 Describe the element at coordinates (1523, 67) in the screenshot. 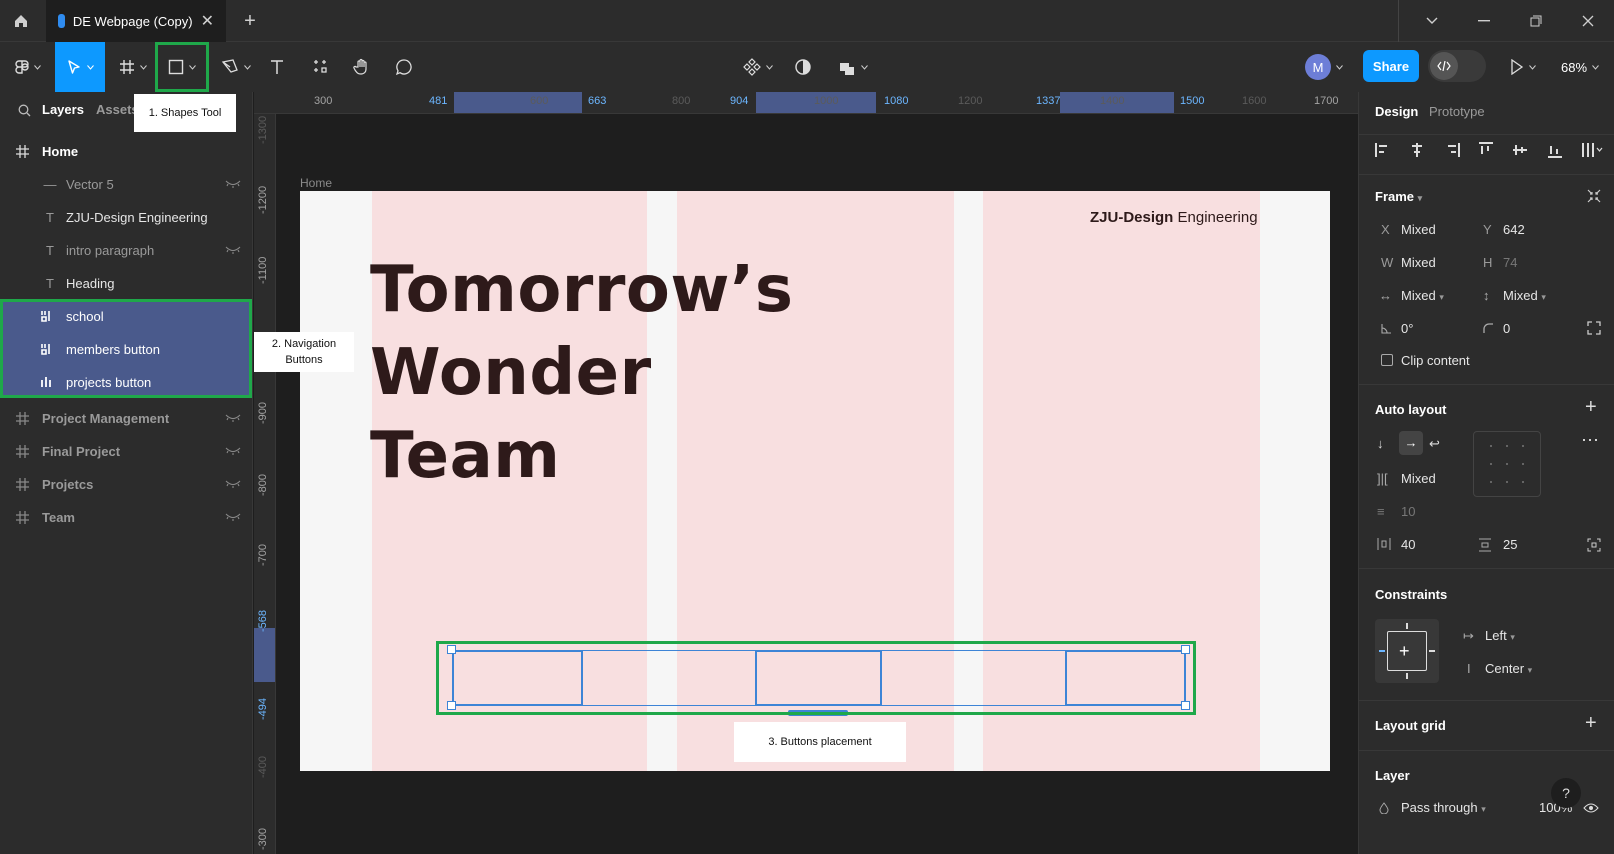

I see `present-button` at that location.